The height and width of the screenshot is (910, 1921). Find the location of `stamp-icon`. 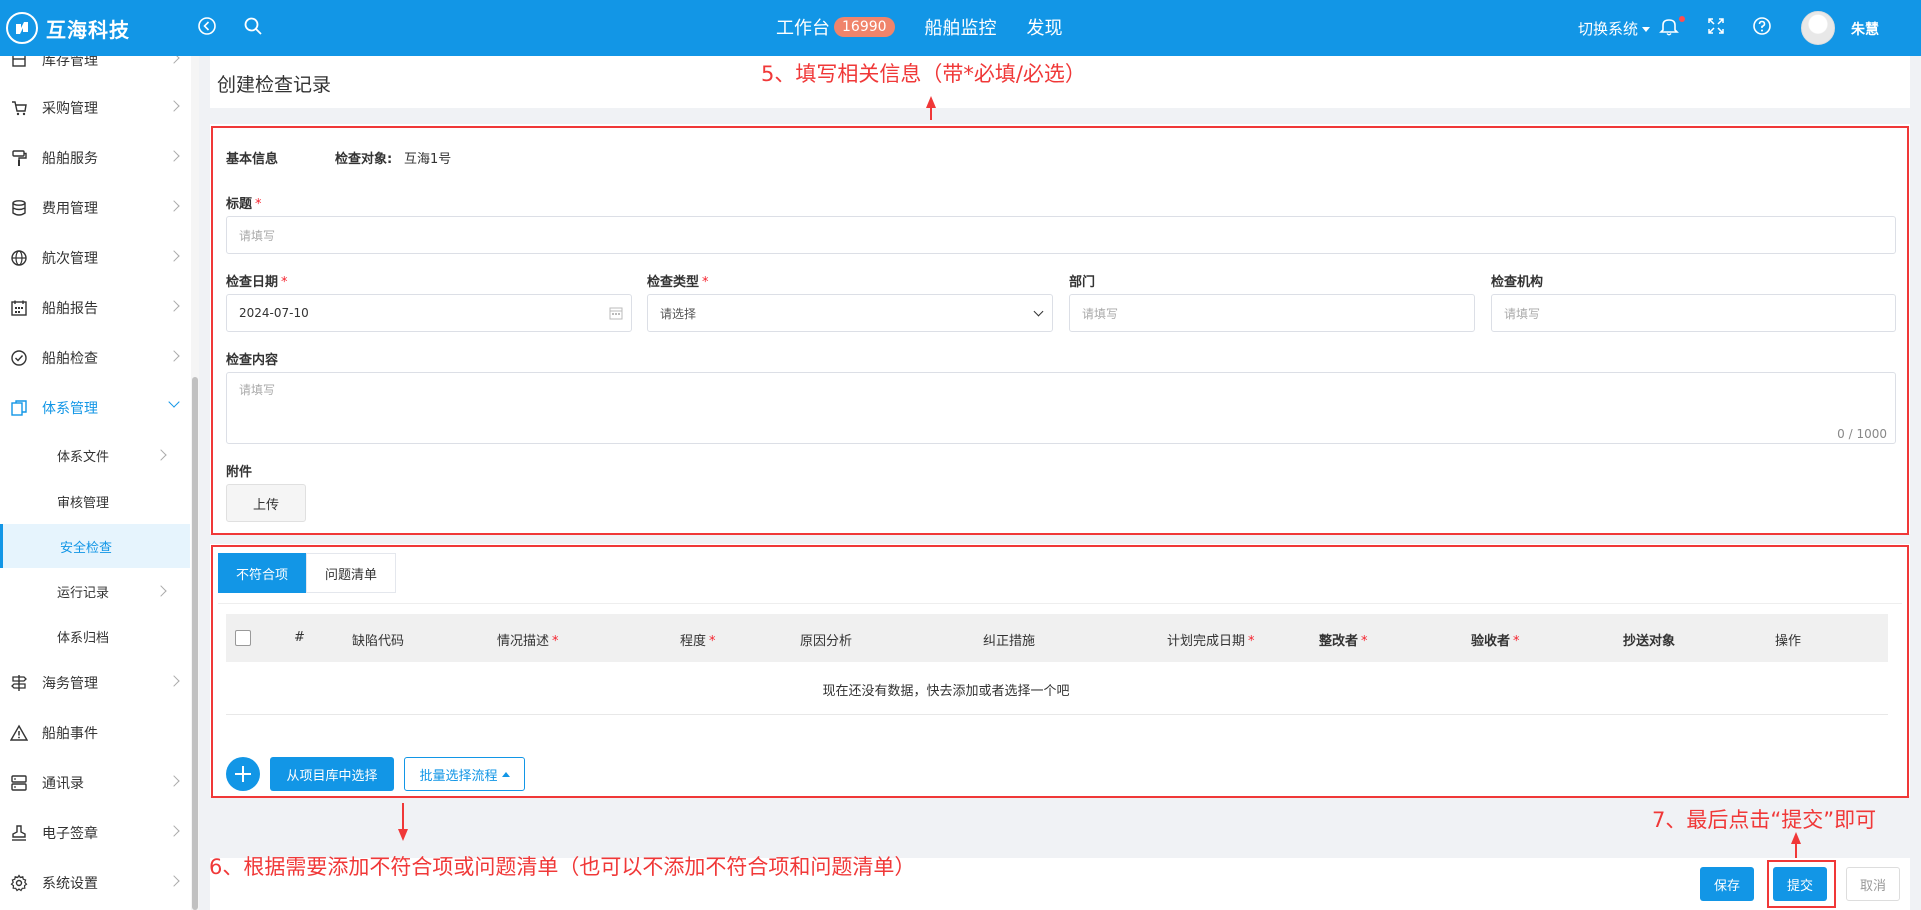

stamp-icon is located at coordinates (19, 833).